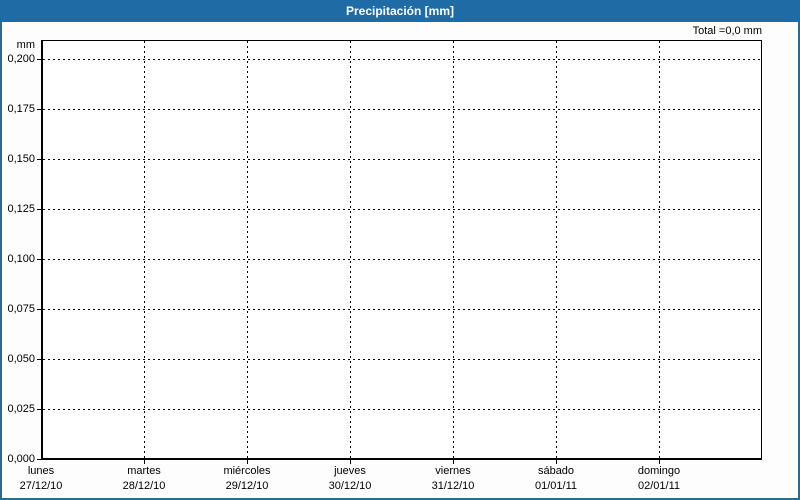 This screenshot has height=500, width=800. What do you see at coordinates (555, 486) in the screenshot?
I see `x-date-label: 01/01/11` at bounding box center [555, 486].